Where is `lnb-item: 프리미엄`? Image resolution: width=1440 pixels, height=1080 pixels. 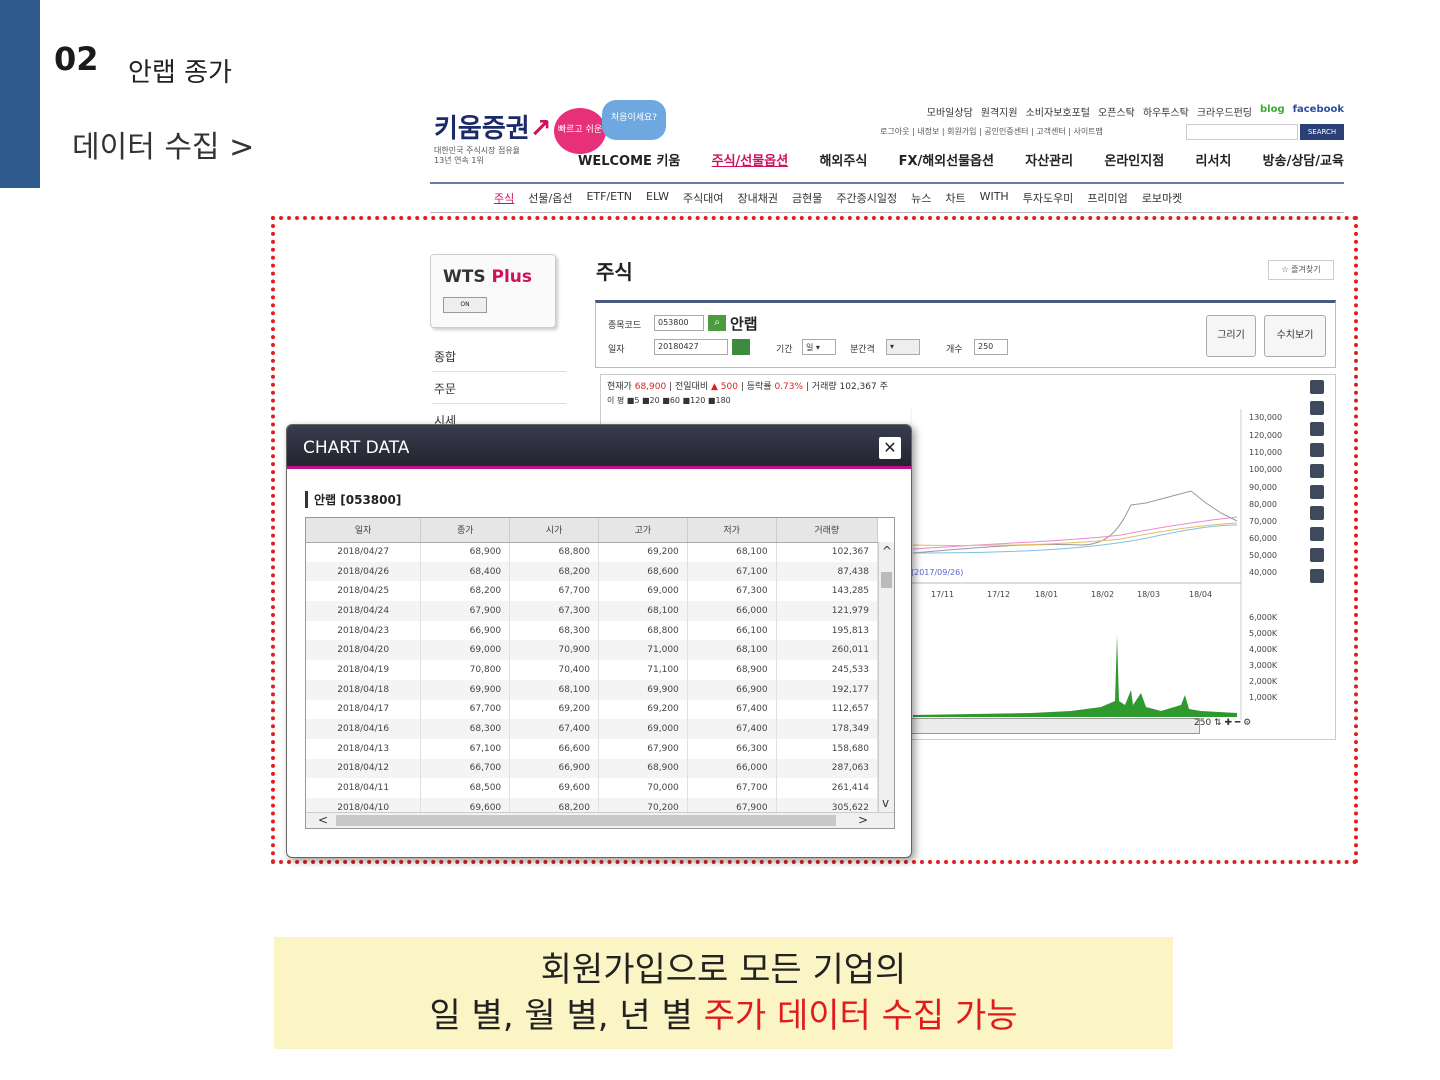
lnb-item: 프리미엄 is located at coordinates (1107, 198).